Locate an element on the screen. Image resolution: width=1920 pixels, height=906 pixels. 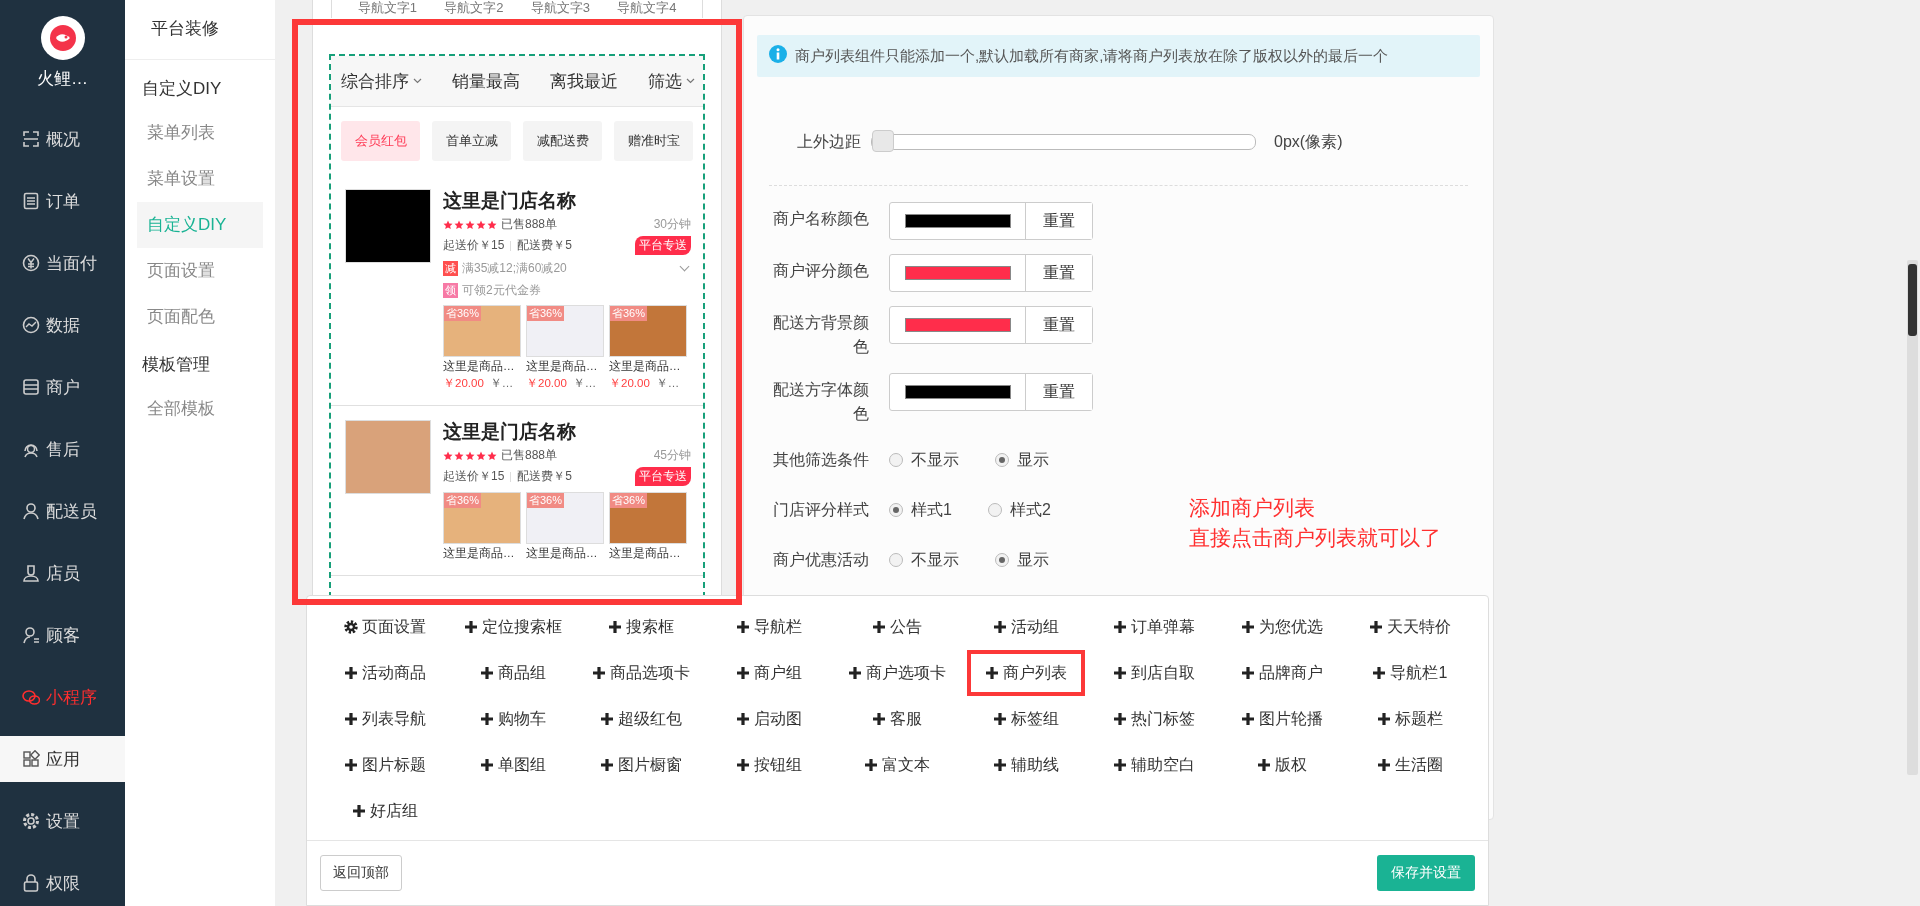
sort-tab: 离我最近 is located at coordinates (584, 81).